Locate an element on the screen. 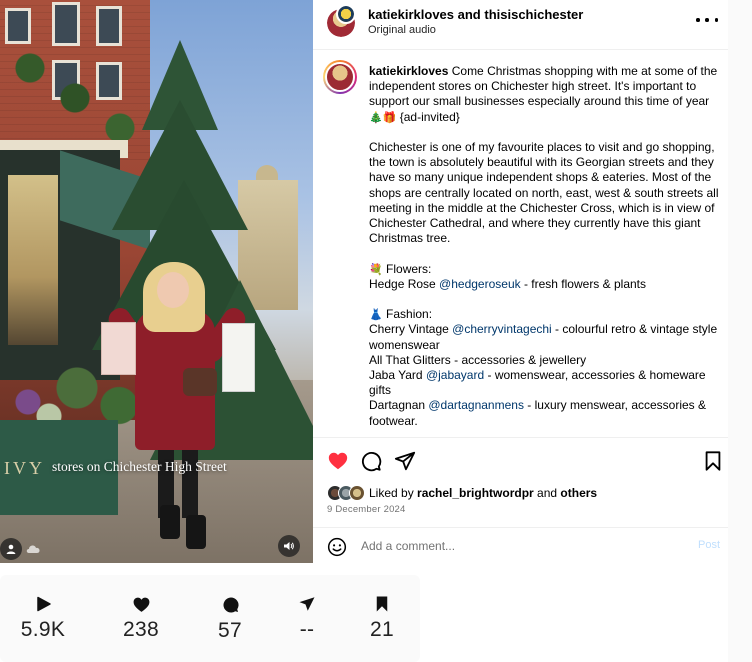 The height and width of the screenshot is (662, 752). like-heart-icon is located at coordinates (338, 461).